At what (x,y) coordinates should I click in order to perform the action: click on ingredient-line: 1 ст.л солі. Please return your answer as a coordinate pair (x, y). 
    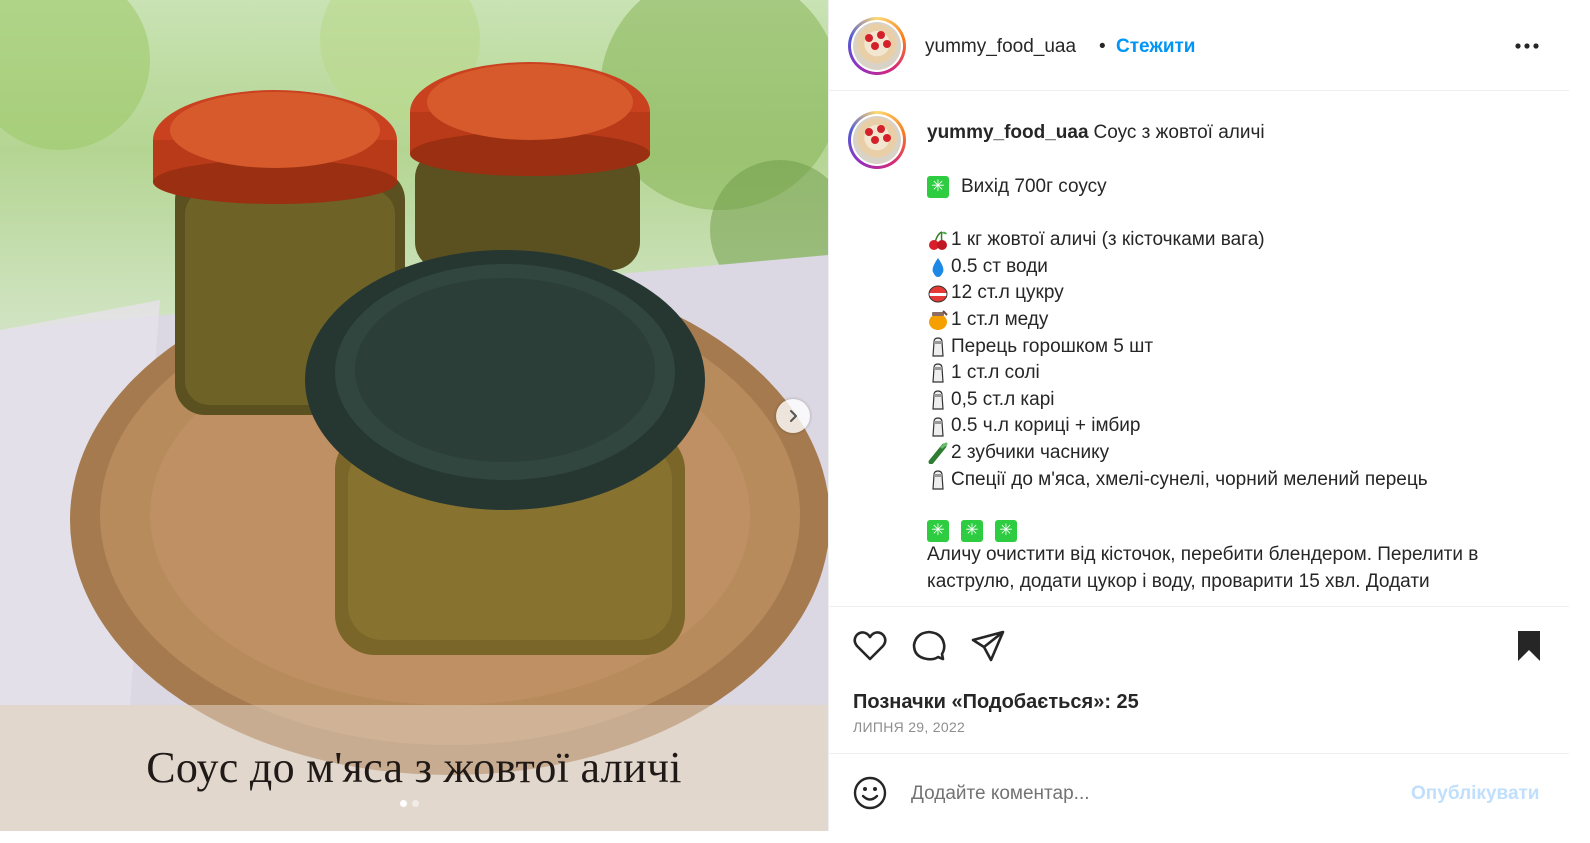
    Looking at the image, I should click on (1227, 373).